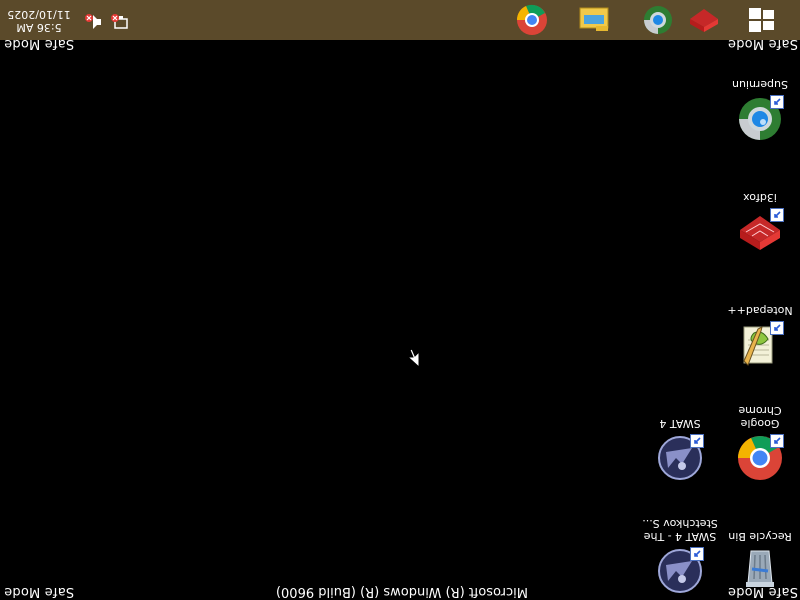 Image resolution: width=800 pixels, height=600 pixels. Describe the element at coordinates (400, 20) in the screenshot. I see `taskbar: 5:36 AM 11/10/2025` at that location.